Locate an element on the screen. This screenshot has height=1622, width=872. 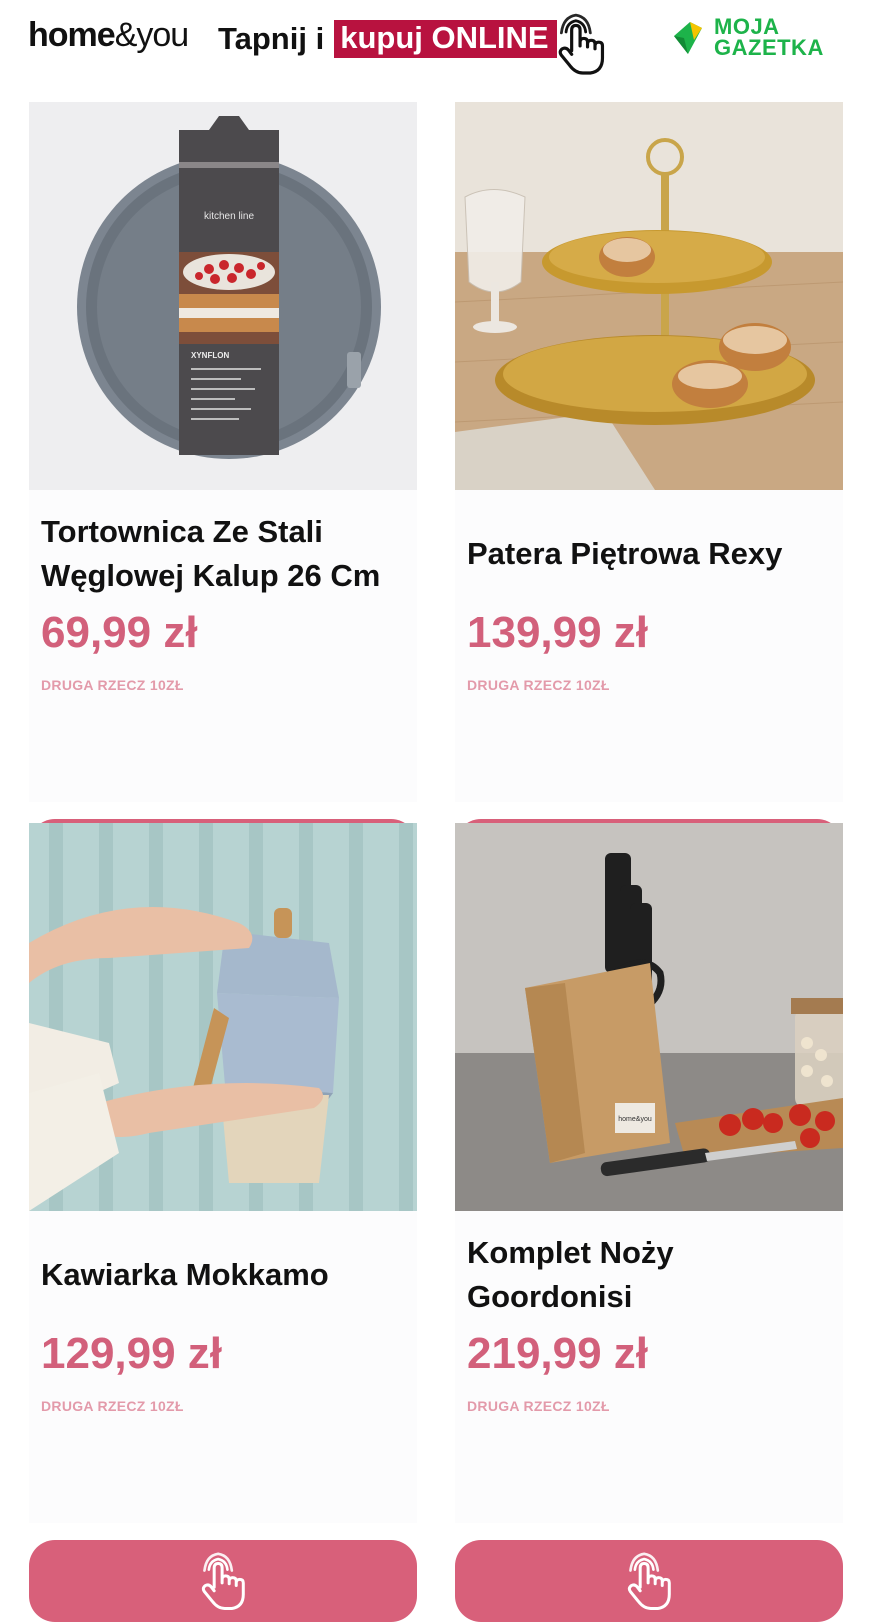
cake-stand-photo is located at coordinates (649, 296).